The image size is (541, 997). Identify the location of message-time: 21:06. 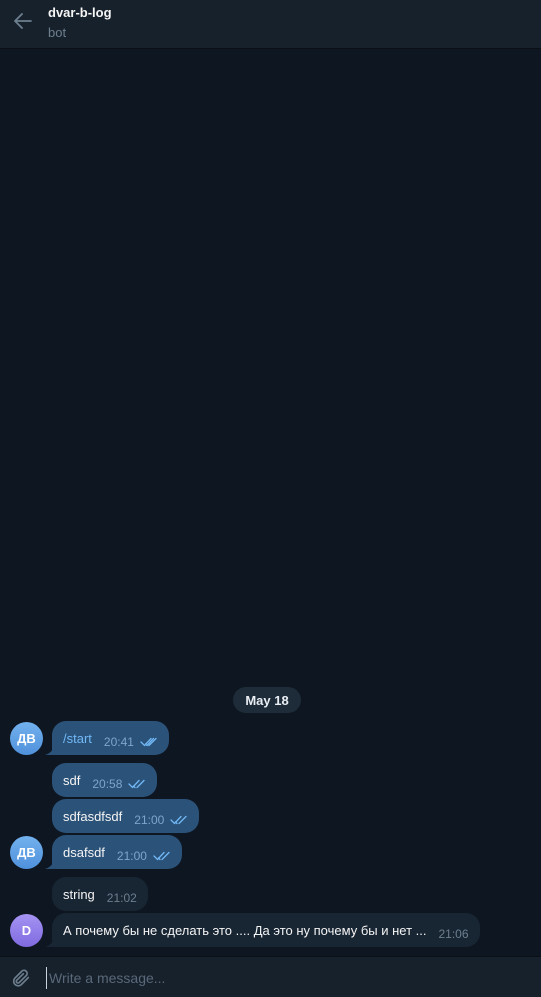
(453, 934).